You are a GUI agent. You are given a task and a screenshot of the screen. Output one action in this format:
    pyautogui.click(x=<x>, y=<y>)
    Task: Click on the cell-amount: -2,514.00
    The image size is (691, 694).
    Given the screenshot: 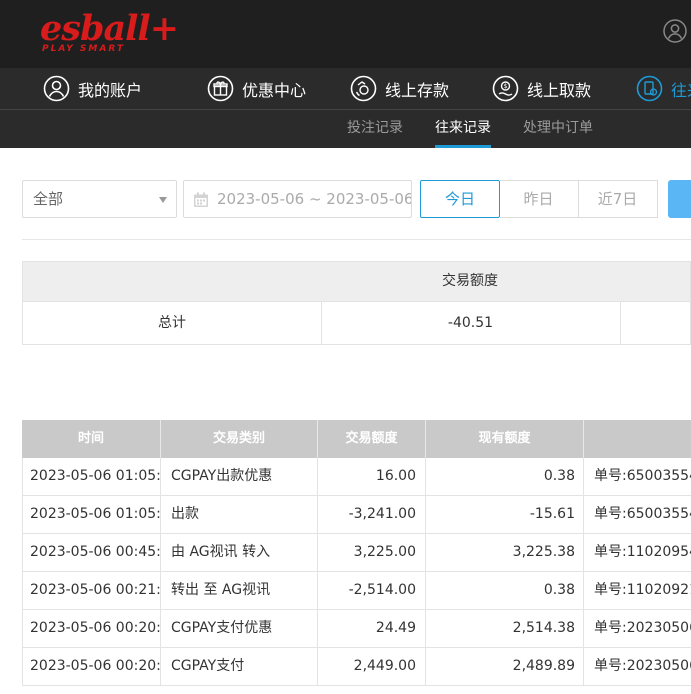 What is the action you would take?
    pyautogui.click(x=372, y=590)
    